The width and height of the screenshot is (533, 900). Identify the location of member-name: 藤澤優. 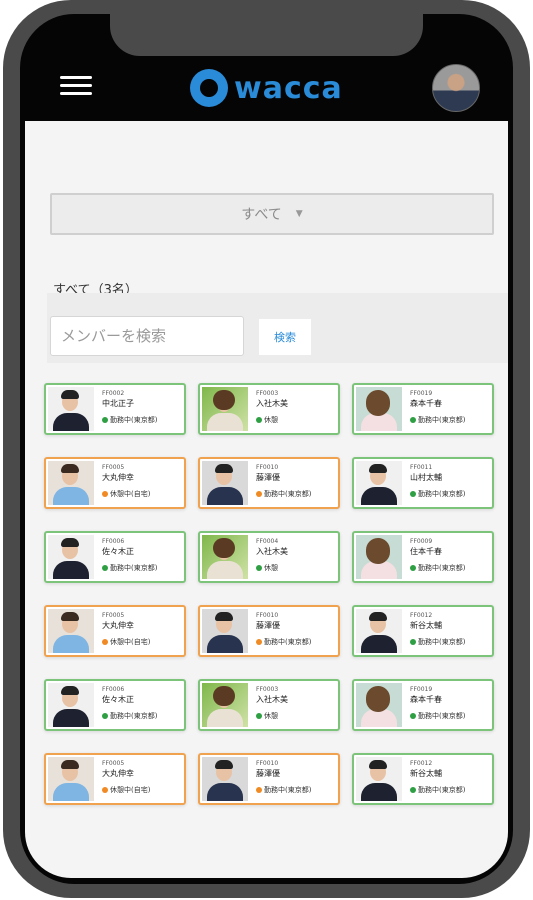
(268, 773).